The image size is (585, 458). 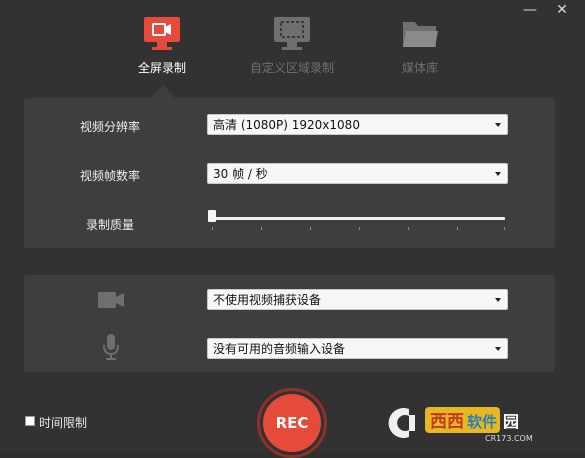 What do you see at coordinates (419, 68) in the screenshot?
I see `tab-media-label: 媒体库` at bounding box center [419, 68].